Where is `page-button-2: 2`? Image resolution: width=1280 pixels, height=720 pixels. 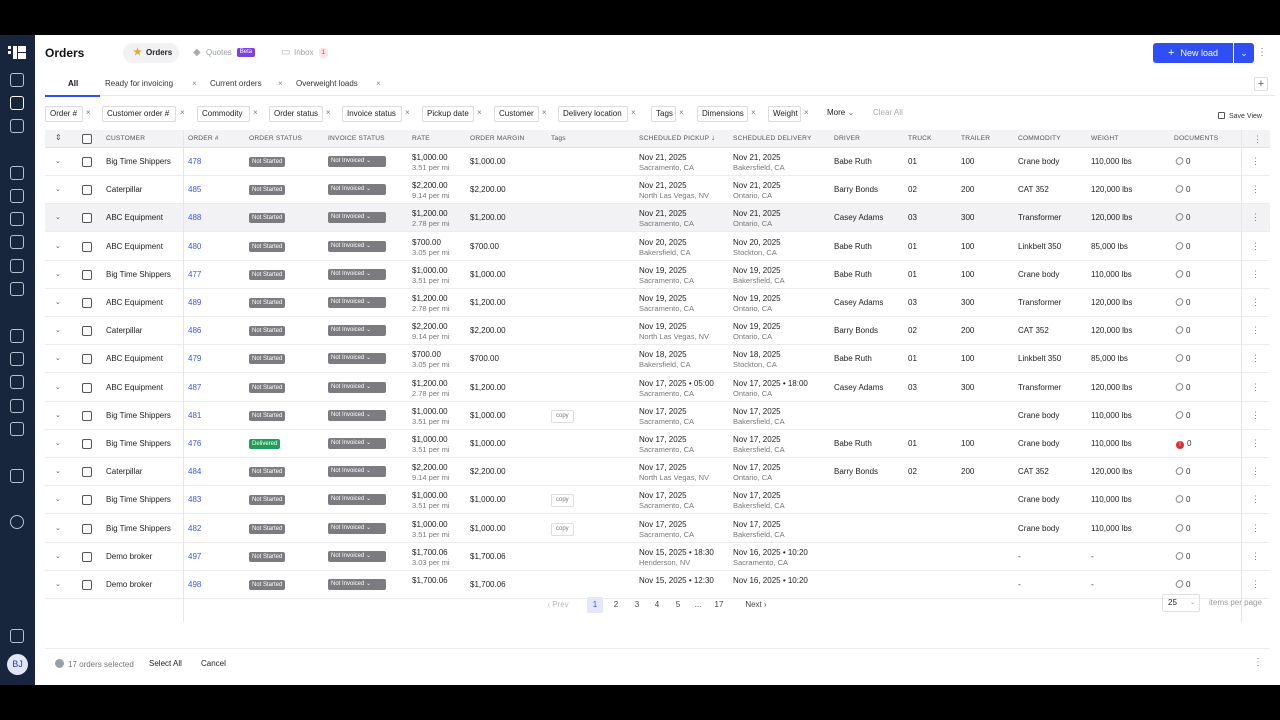 page-button-2: 2 is located at coordinates (616, 605).